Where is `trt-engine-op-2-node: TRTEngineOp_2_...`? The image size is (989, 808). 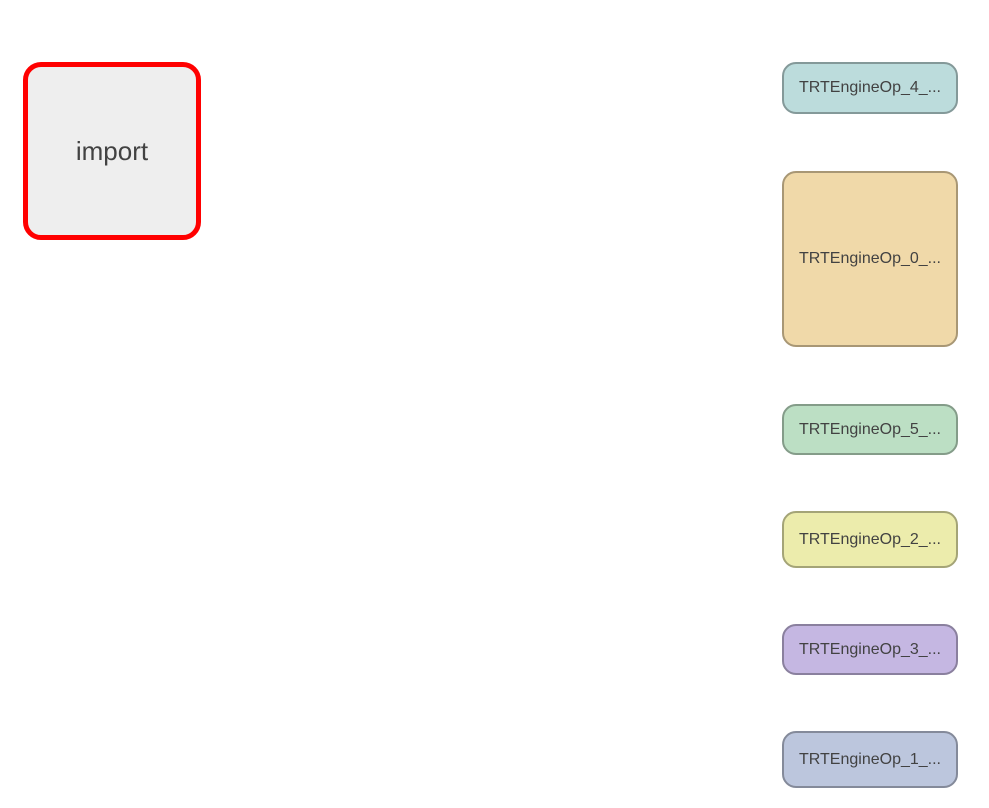 trt-engine-op-2-node: TRTEngineOp_2_... is located at coordinates (870, 539).